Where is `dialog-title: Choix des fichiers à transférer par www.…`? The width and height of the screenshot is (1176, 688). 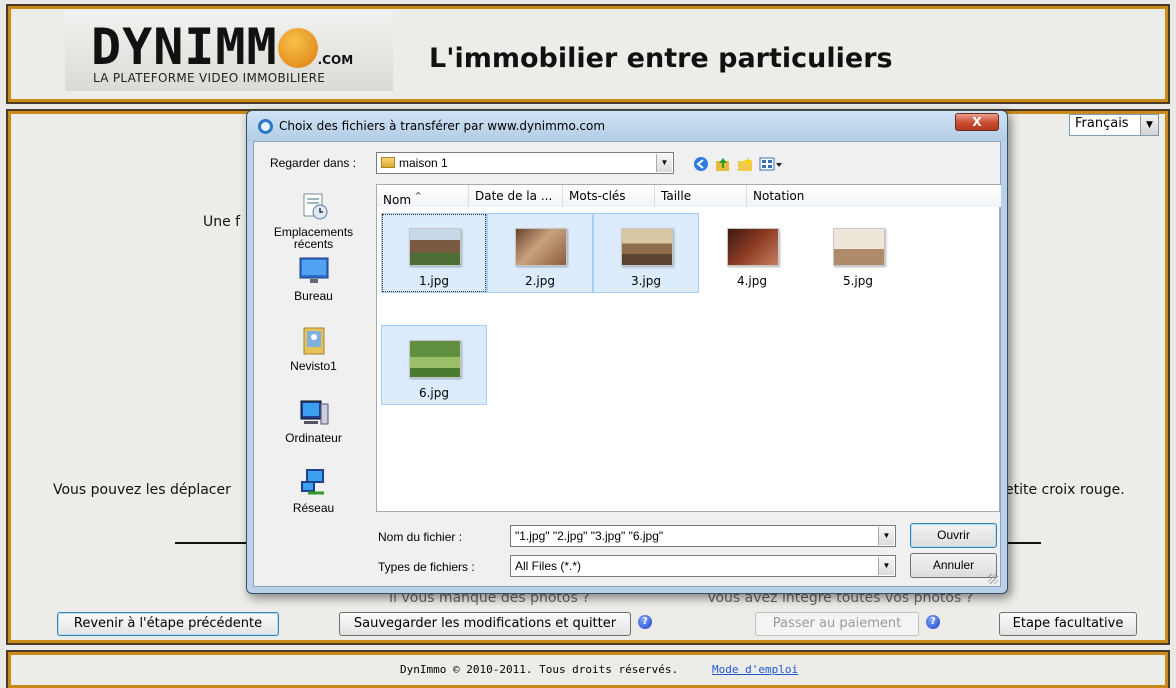
dialog-title: Choix des fichiers à transférer par www.… is located at coordinates (442, 126).